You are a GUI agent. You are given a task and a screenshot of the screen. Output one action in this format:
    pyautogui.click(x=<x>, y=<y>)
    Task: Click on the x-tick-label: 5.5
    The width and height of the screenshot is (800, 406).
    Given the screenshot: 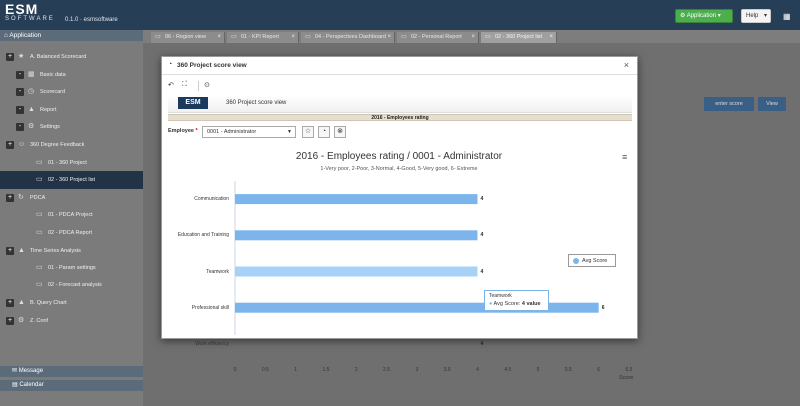 What is the action you would take?
    pyautogui.click(x=568, y=370)
    